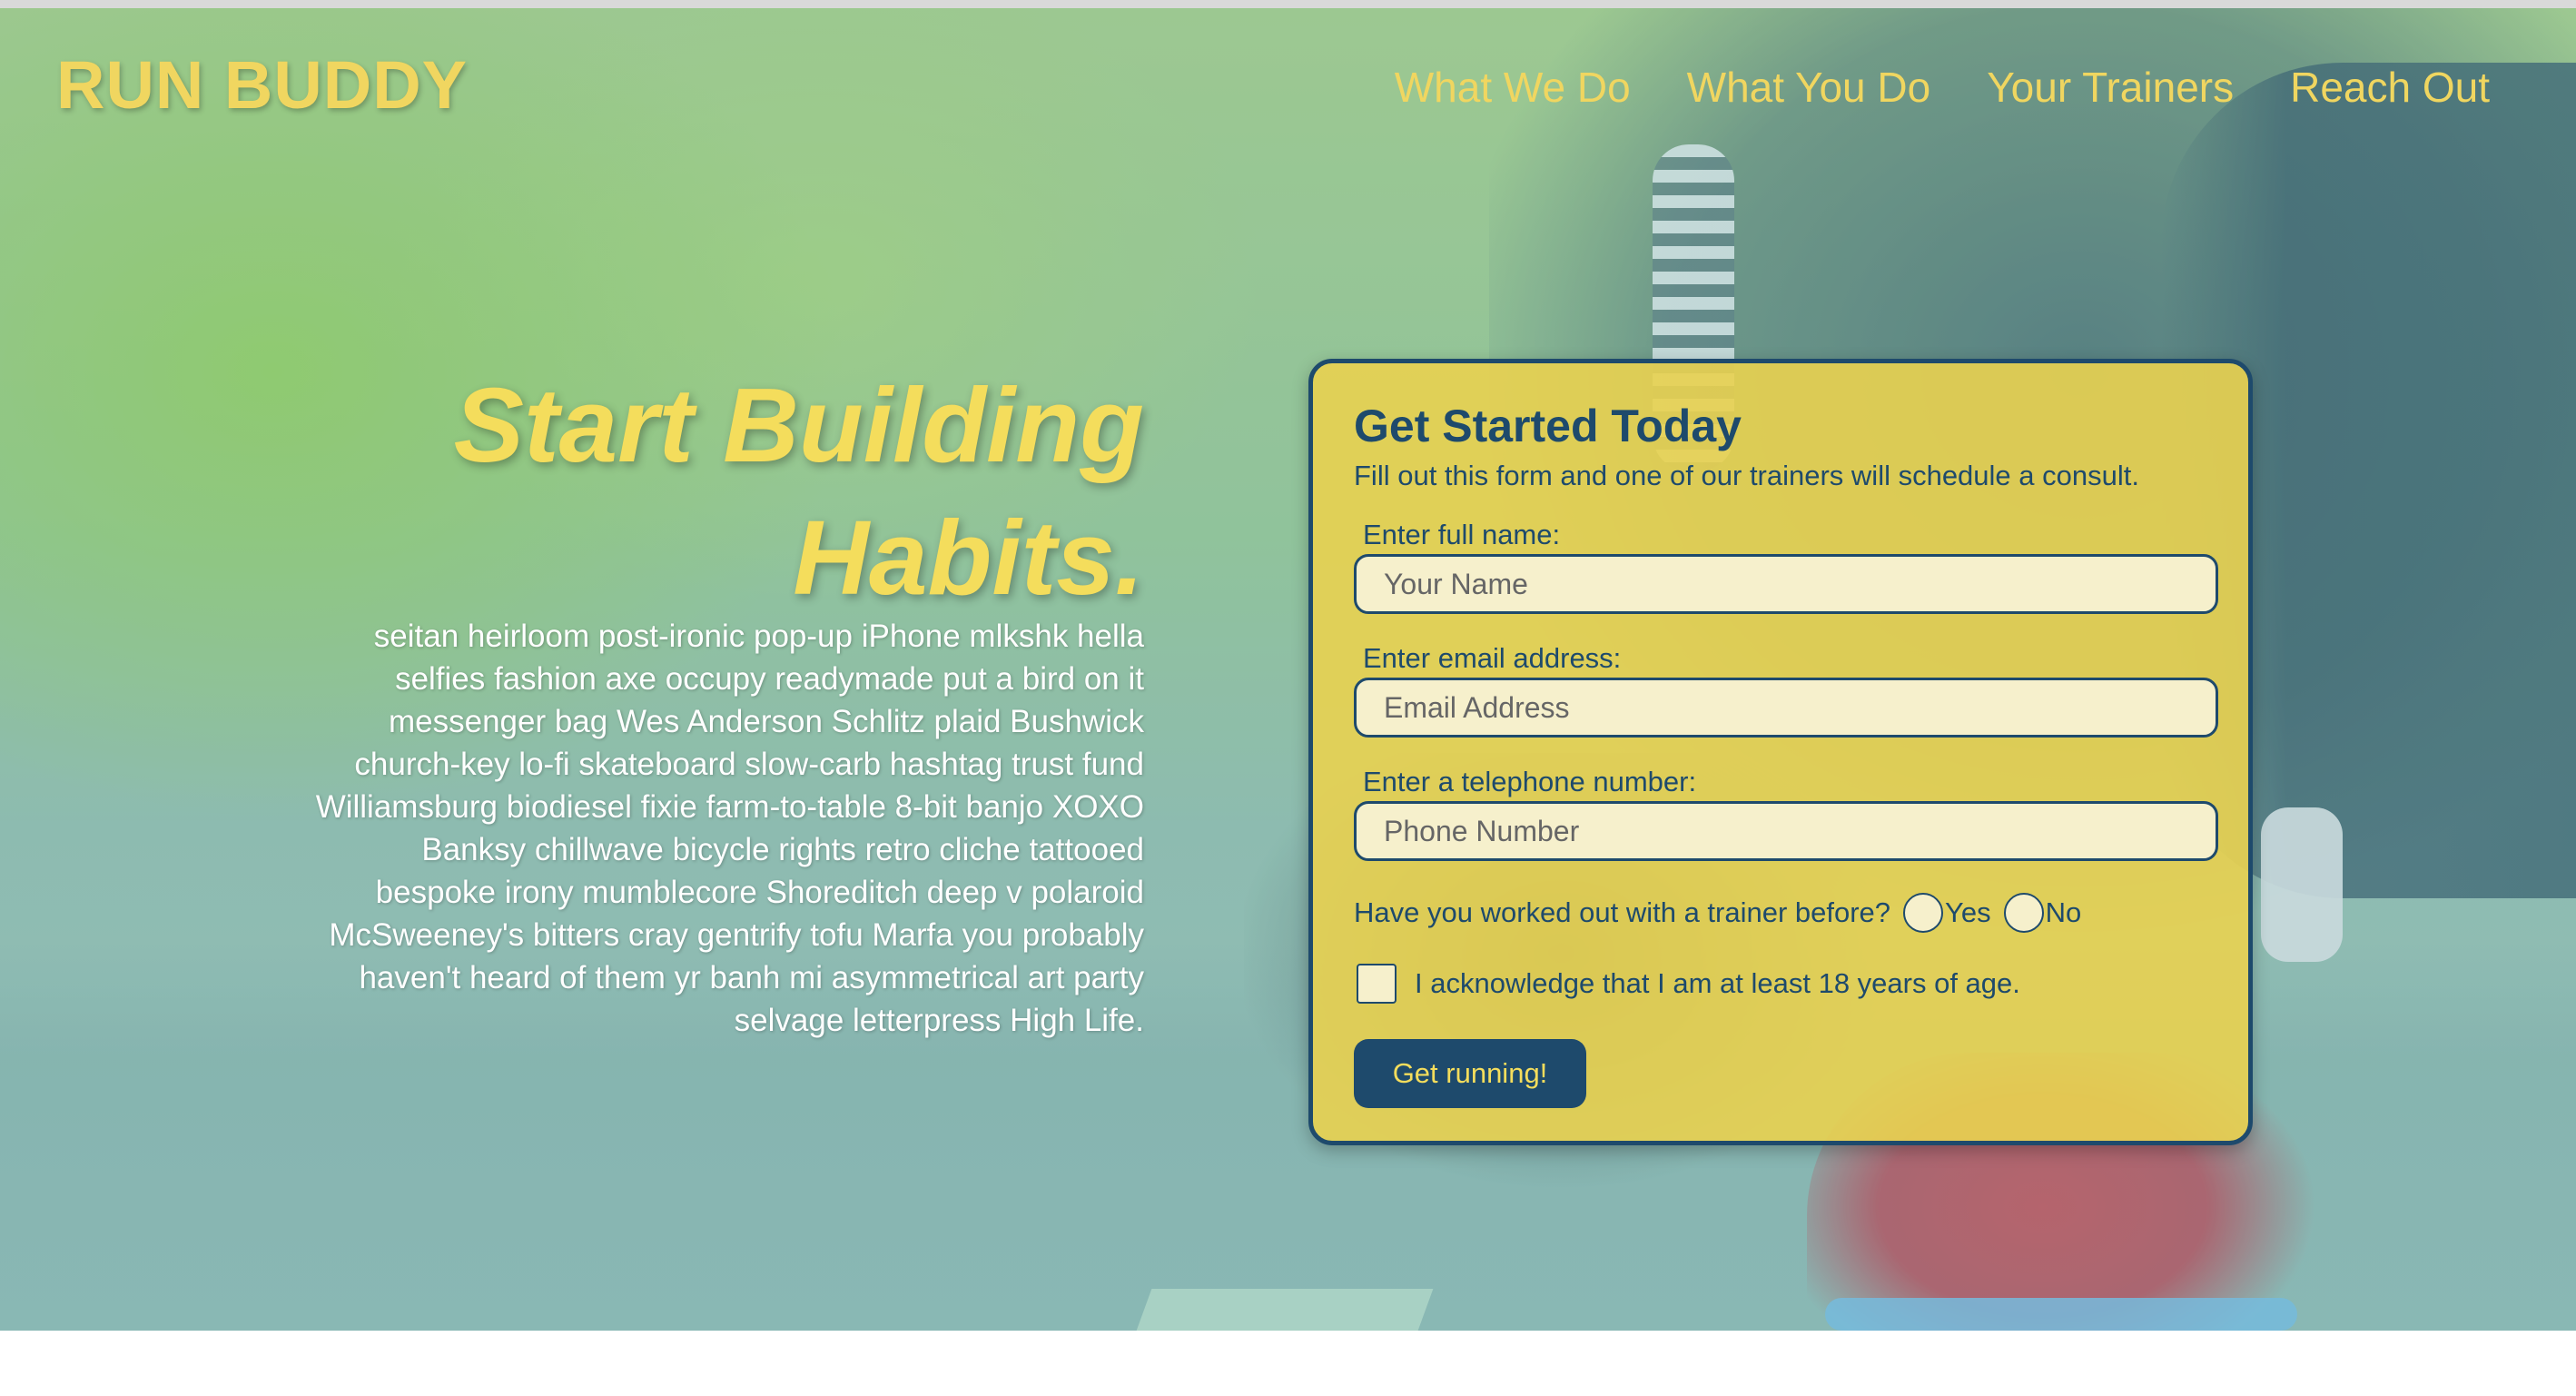  I want to click on nav-link-your-trainers: Your Trainers, so click(2110, 87).